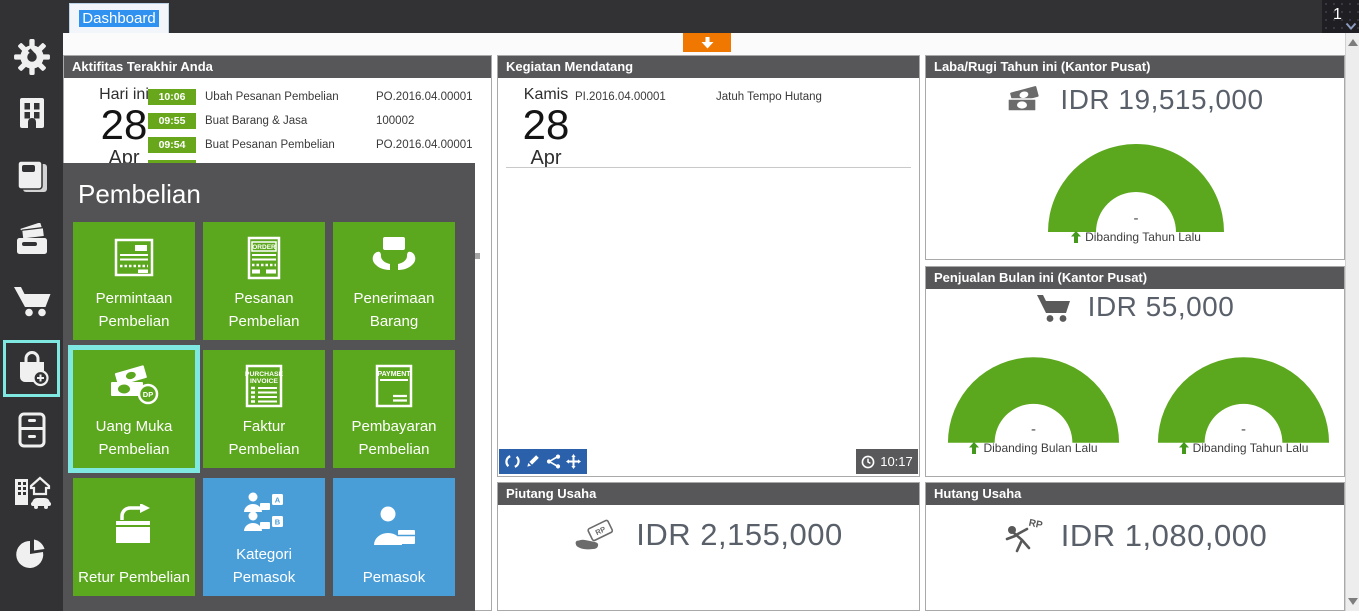  What do you see at coordinates (172, 97) in the screenshot?
I see `activity-time-badge: 10:06` at bounding box center [172, 97].